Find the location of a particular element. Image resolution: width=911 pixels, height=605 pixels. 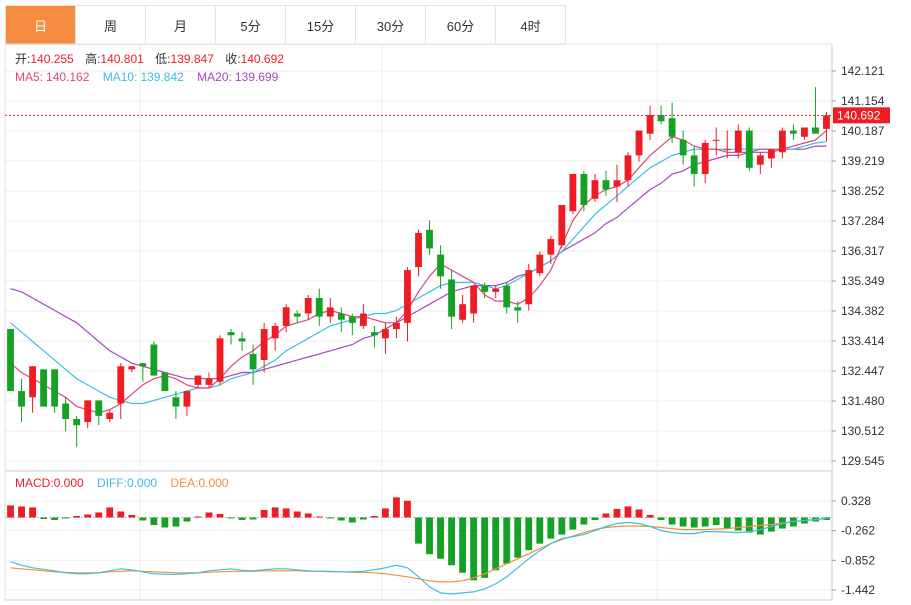

price-tick-label: 142.121 is located at coordinates (863, 71).